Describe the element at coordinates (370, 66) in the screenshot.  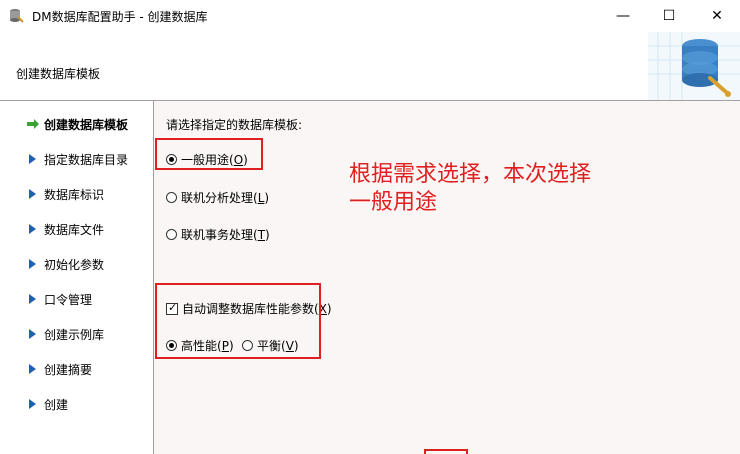
I see `wizard-header: 创建数据库模板` at that location.